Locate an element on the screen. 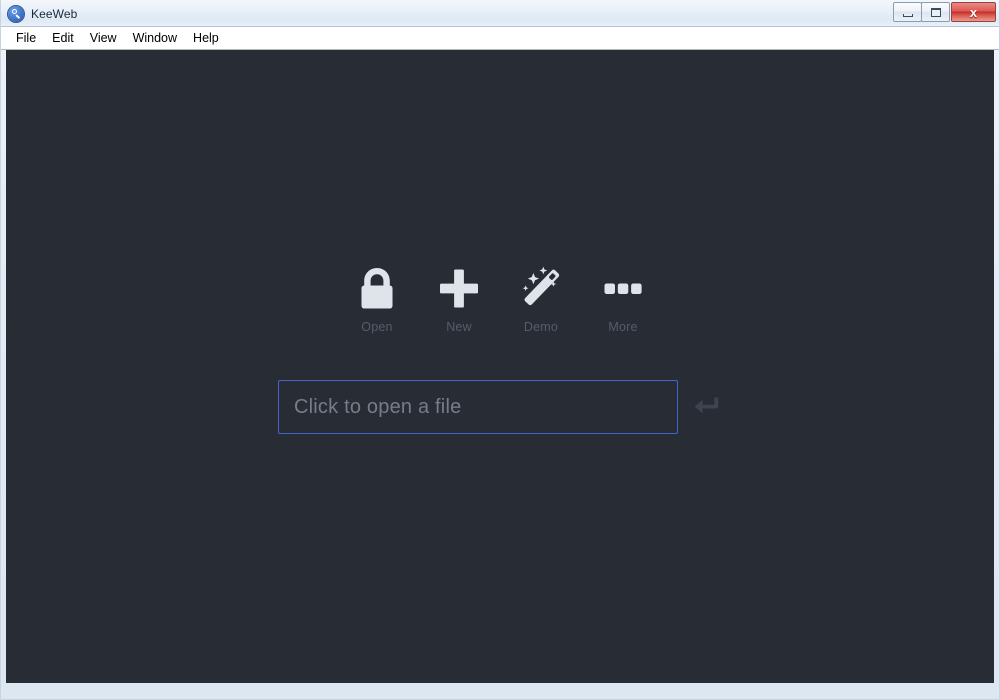 This screenshot has height=700, width=1000. keeweb-logo-icon is located at coordinates (16, 13).